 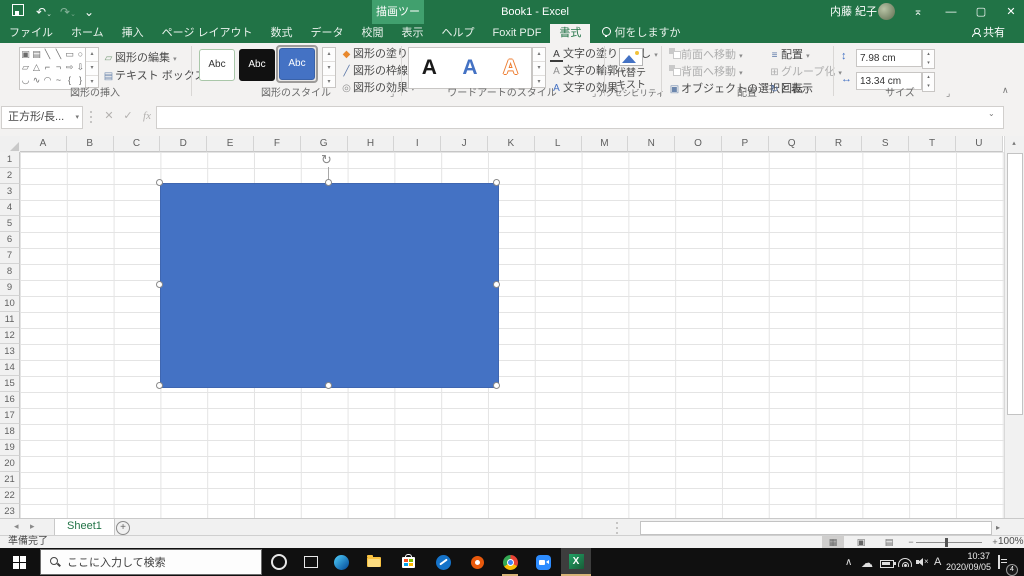 What do you see at coordinates (889, 58) in the screenshot?
I see `shape-height-input` at bounding box center [889, 58].